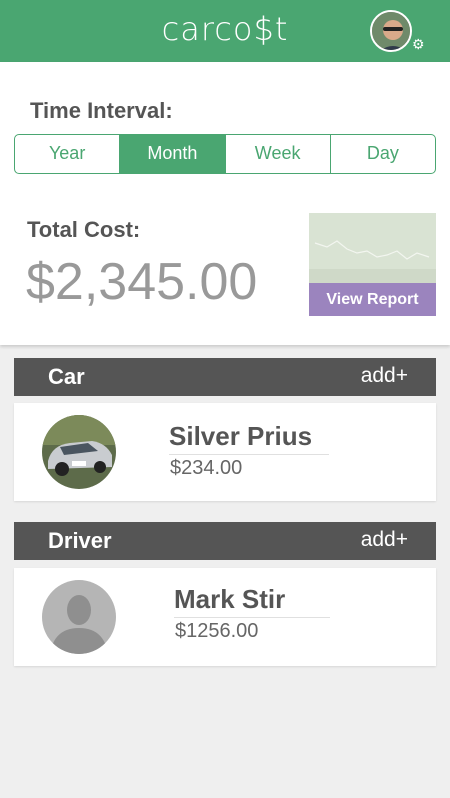 The width and height of the screenshot is (450, 798). What do you see at coordinates (372, 248) in the screenshot?
I see `report-thumbnail-chart` at bounding box center [372, 248].